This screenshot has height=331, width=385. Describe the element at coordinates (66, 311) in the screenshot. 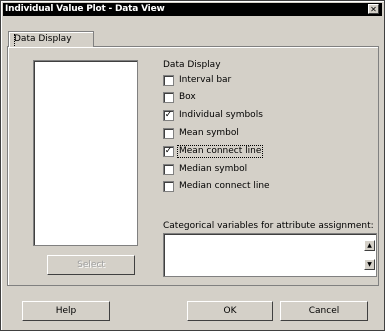

I see `help-button: Help` at that location.